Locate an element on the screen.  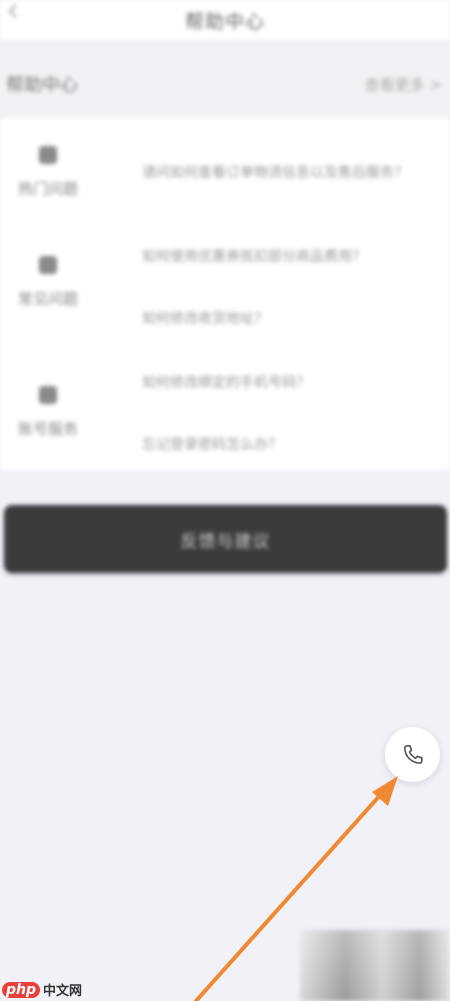
blurred-thumbnail is located at coordinates (375, 965).